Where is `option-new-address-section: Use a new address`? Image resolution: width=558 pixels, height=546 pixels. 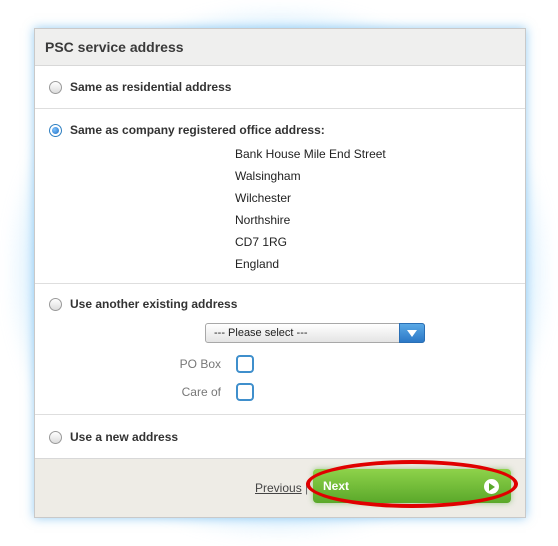 option-new-address-section: Use a new address is located at coordinates (280, 437).